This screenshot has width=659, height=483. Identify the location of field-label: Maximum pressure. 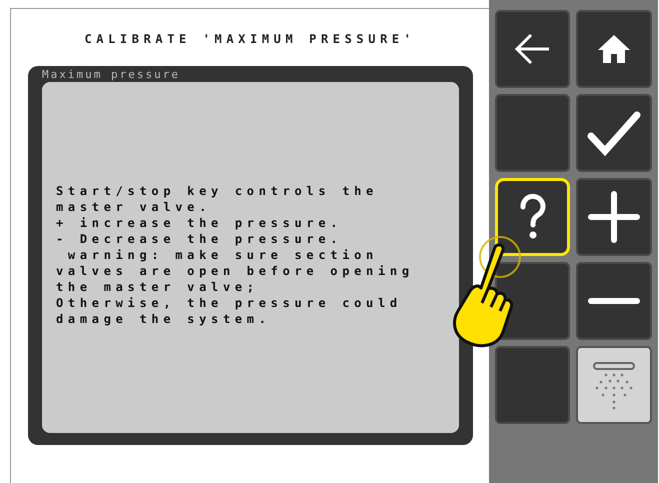
(111, 75).